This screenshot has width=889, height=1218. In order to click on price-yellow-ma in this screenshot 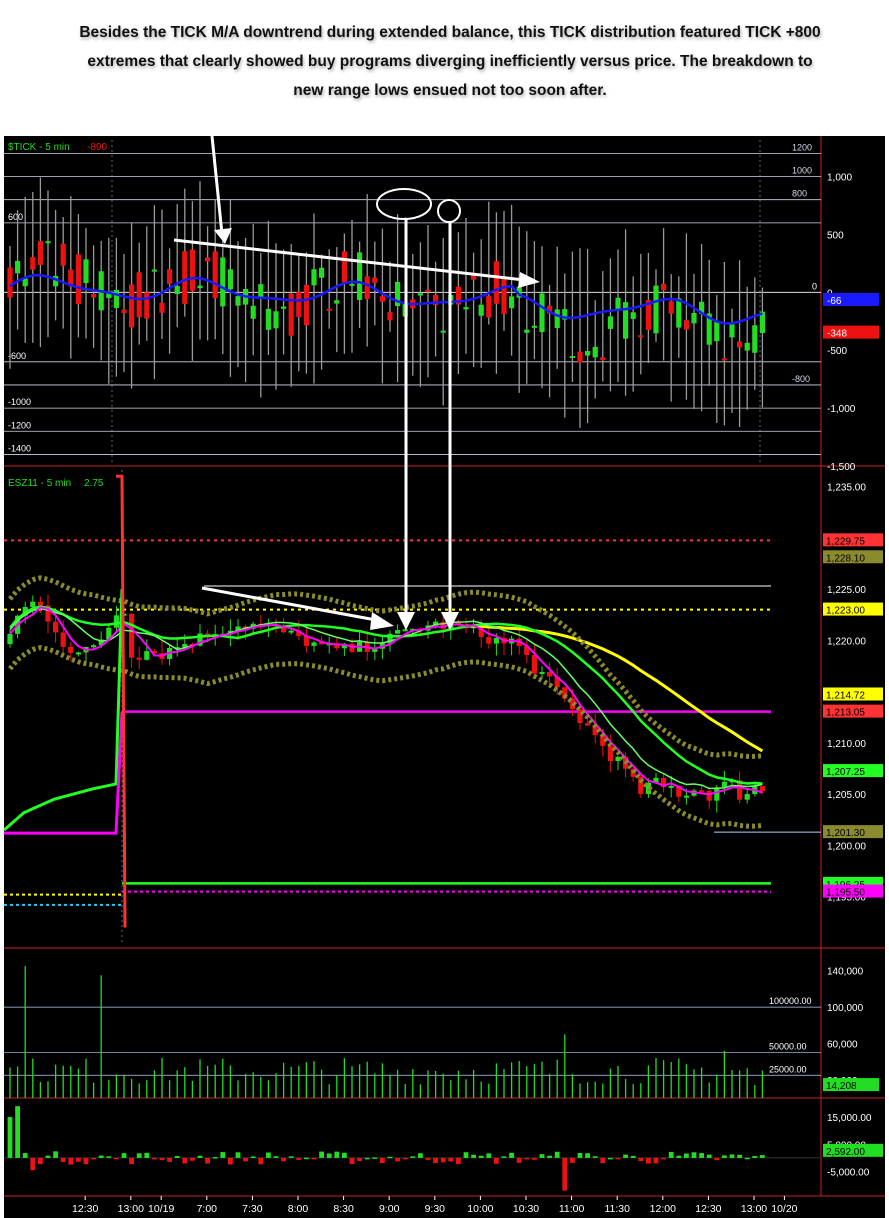, I will do `click(614, 688)`.